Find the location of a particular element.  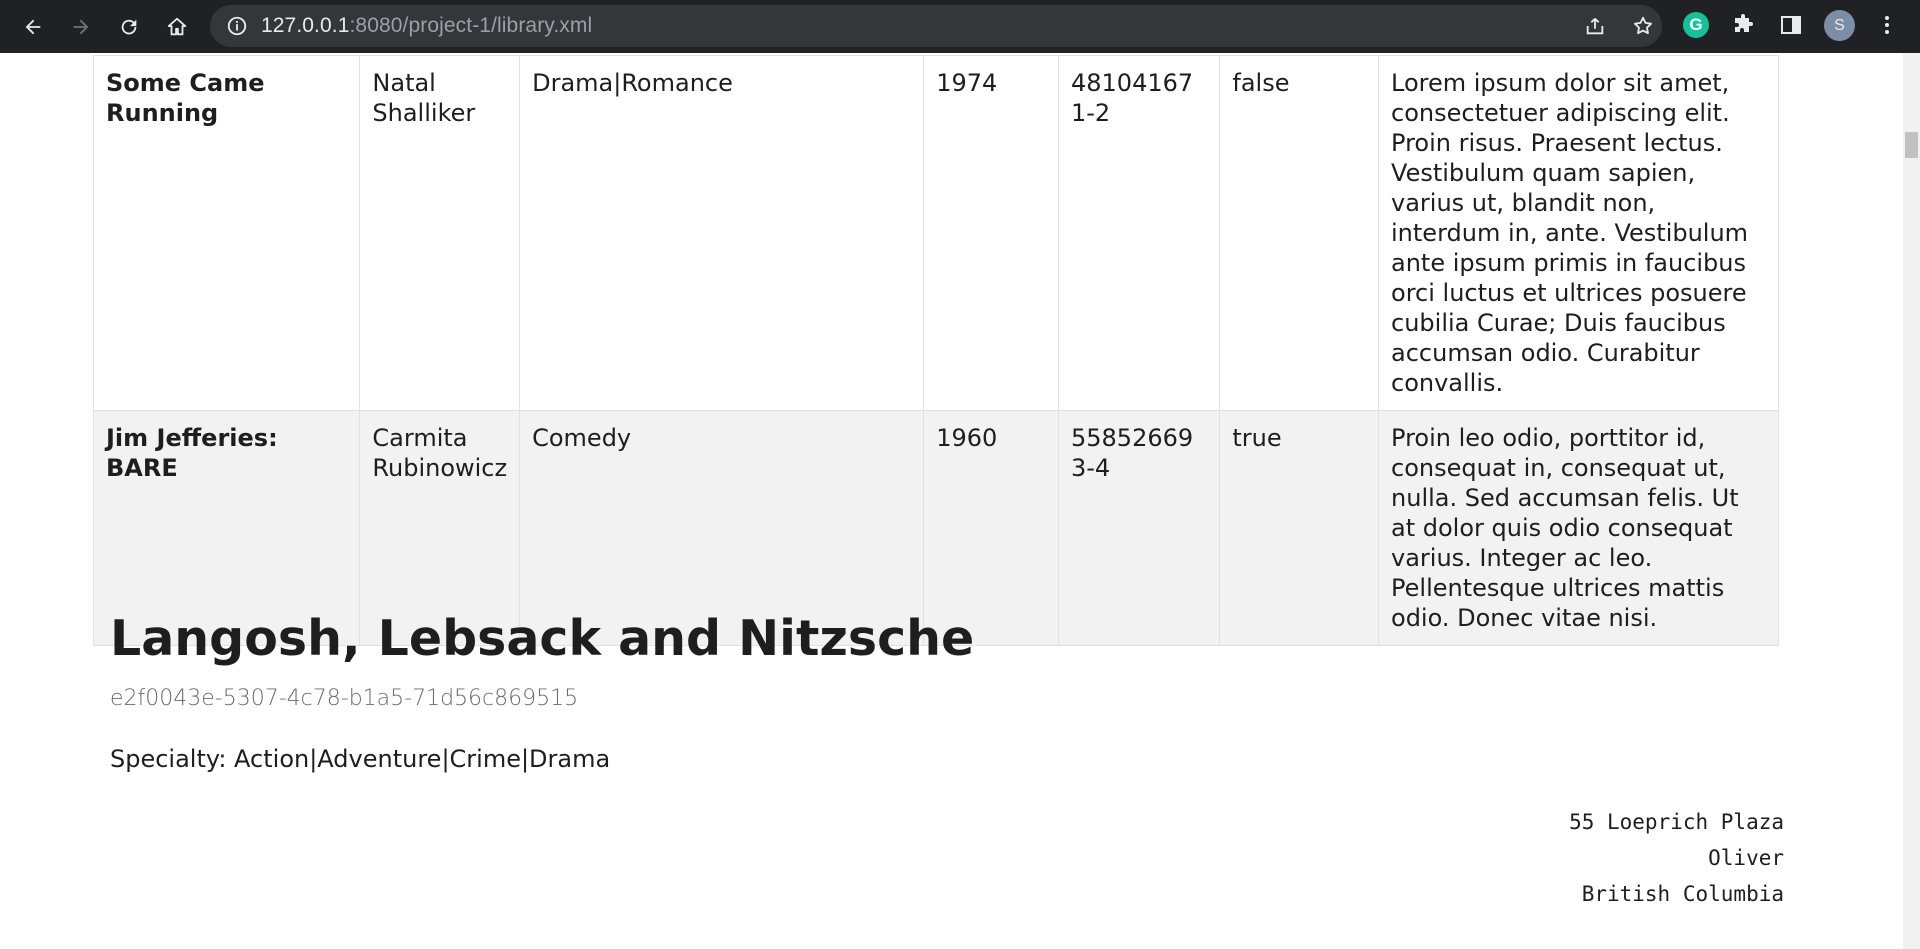

url-host: 127.0.0.1 is located at coordinates (305, 25).